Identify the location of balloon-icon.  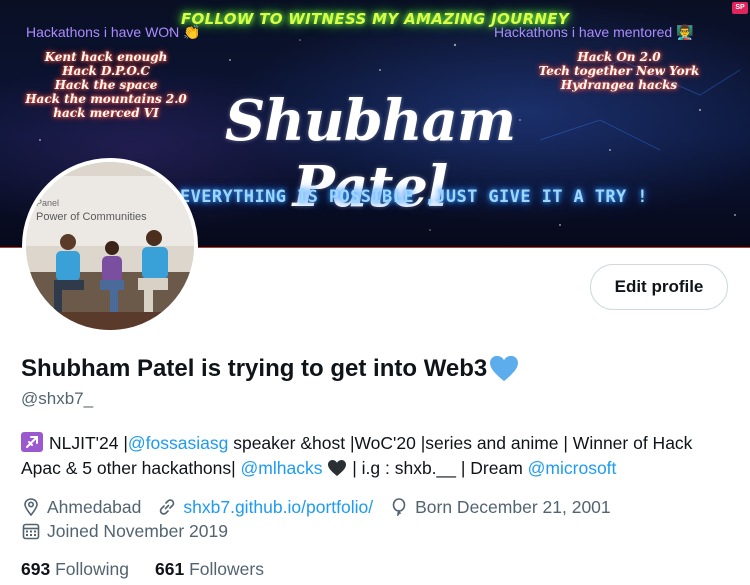
(399, 507).